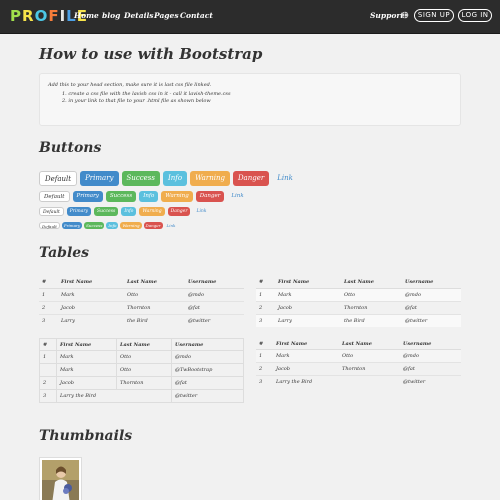  What do you see at coordinates (151, 54) in the screenshot?
I see `page-title: How to use with Bootstrap` at bounding box center [151, 54].